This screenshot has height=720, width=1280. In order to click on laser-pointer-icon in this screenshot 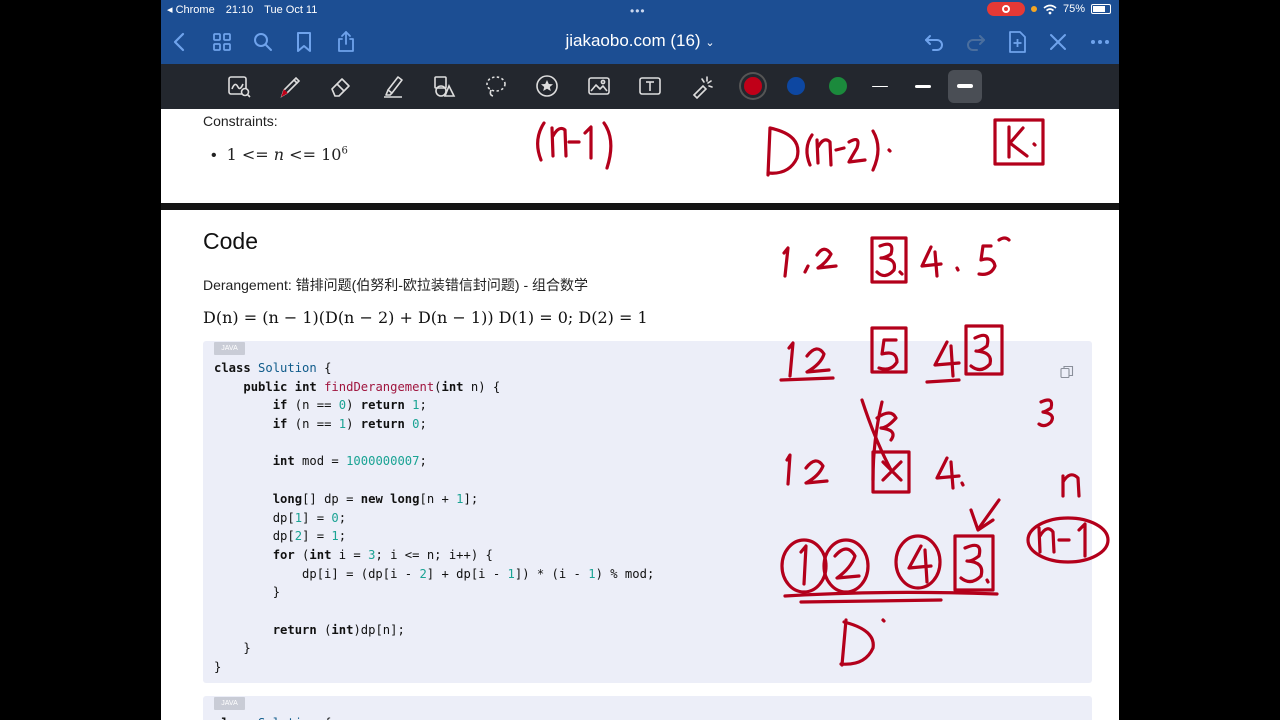, I will do `click(702, 87)`.